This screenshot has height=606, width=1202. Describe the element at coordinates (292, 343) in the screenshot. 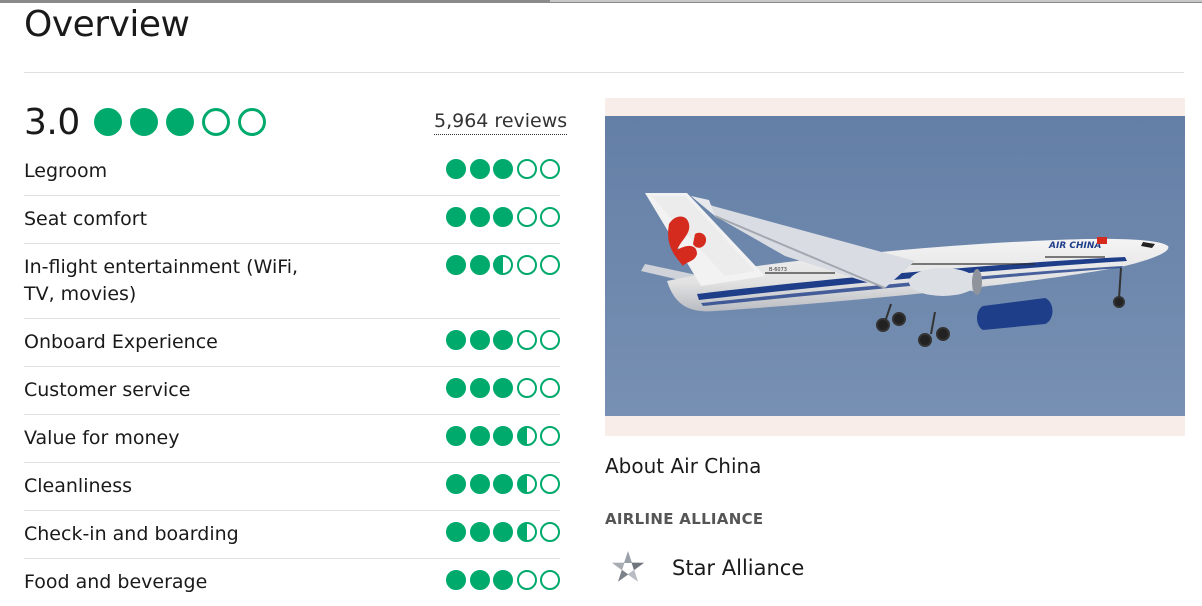

I see `rating-row: Onboard Experience` at that location.